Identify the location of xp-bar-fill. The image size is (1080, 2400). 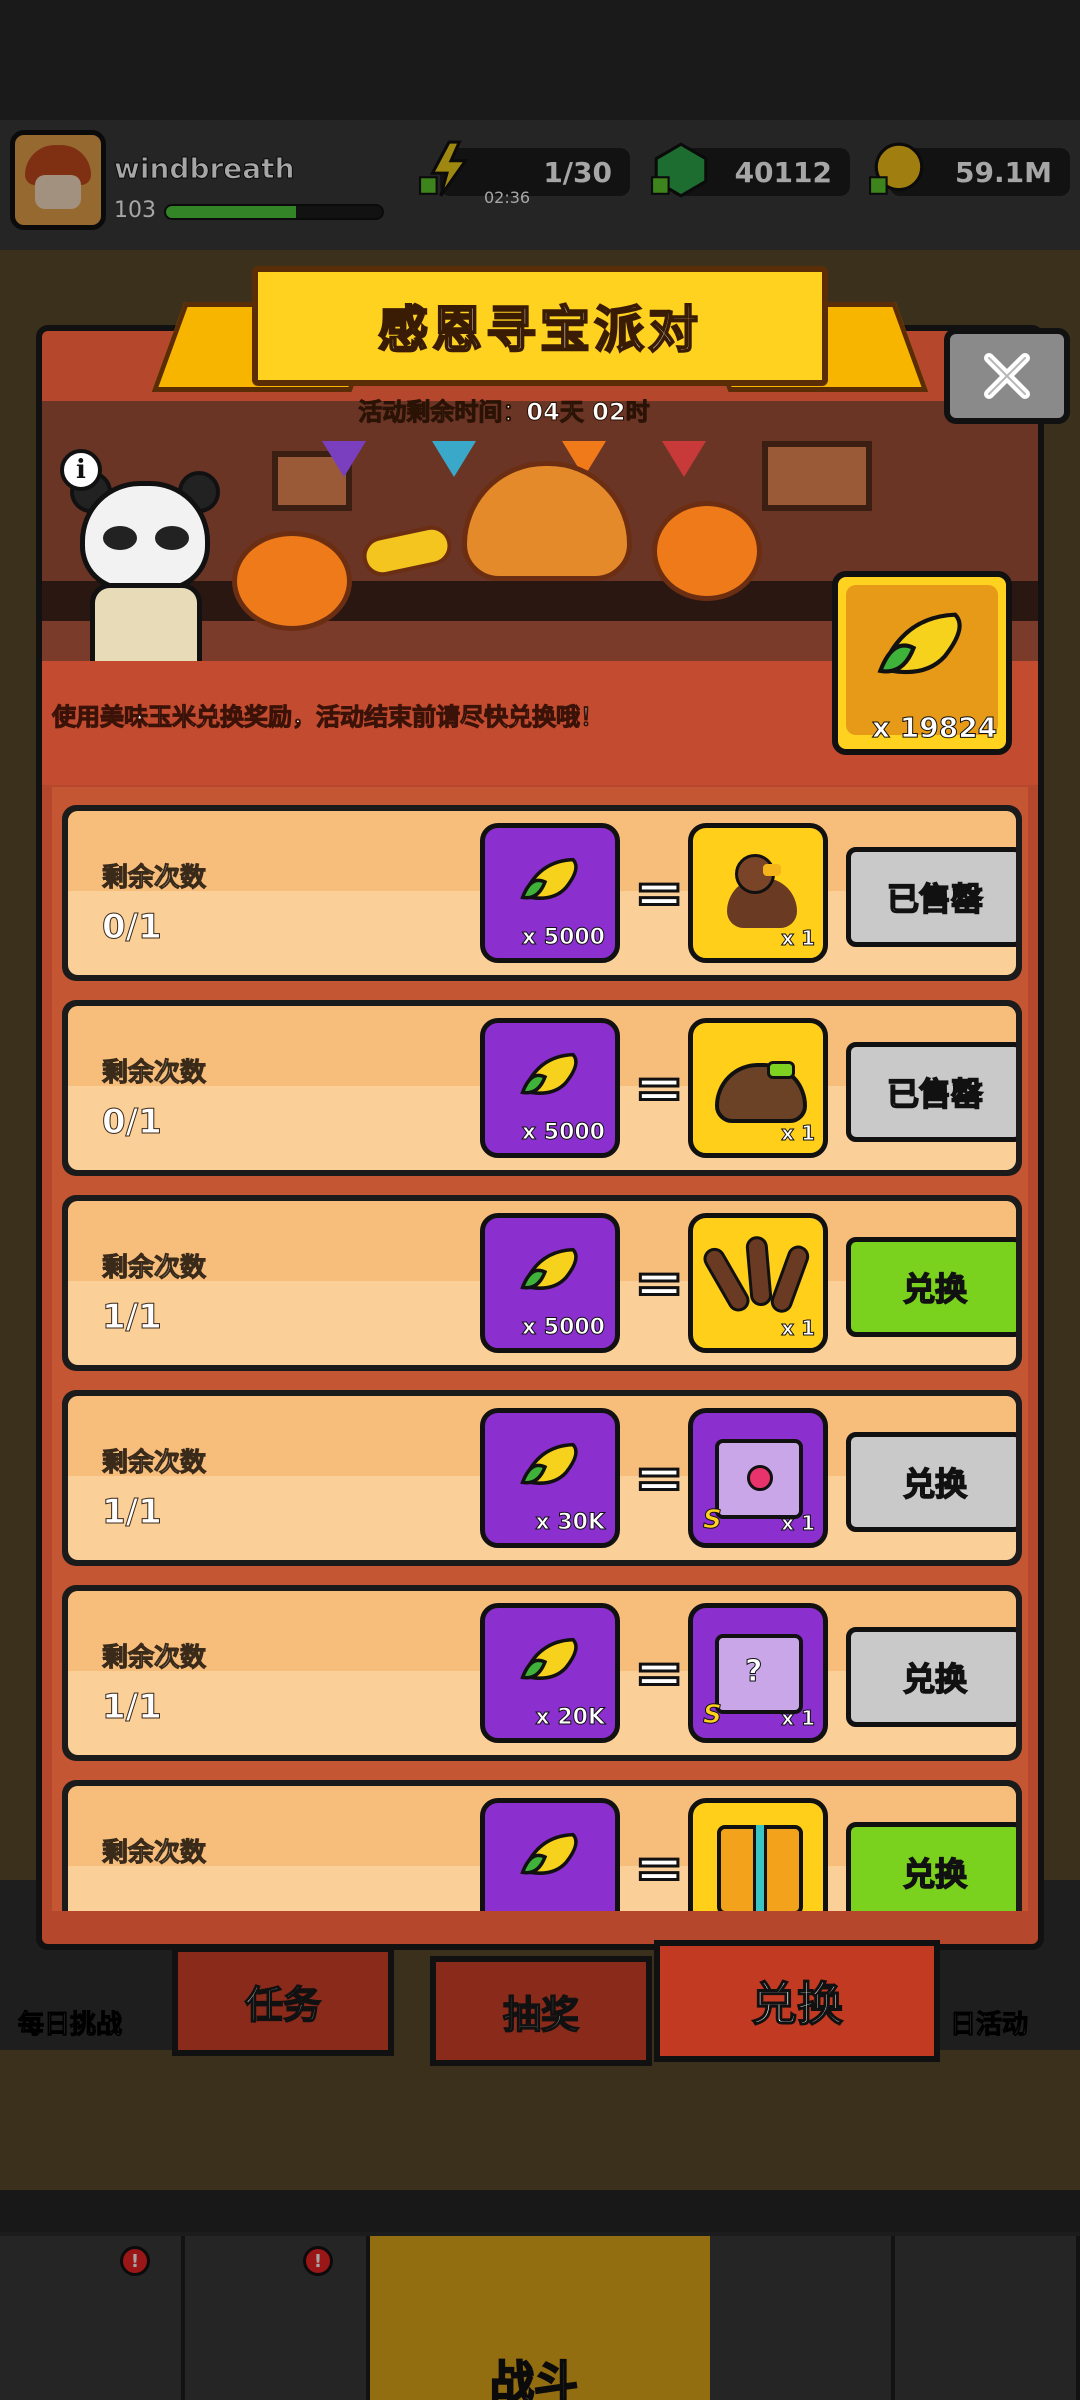
(231, 212).